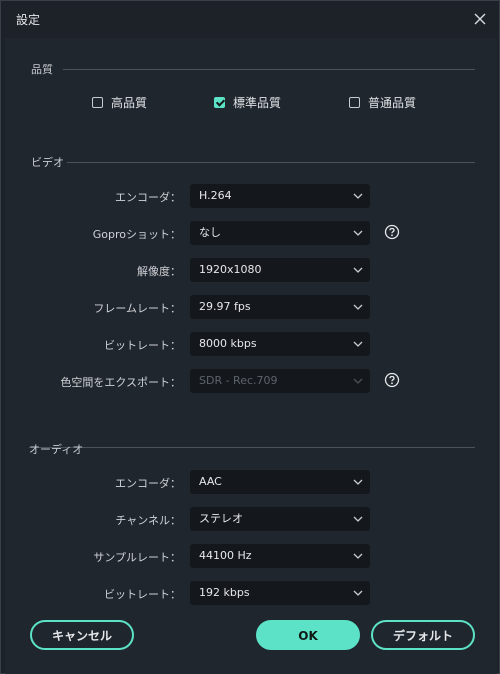 The image size is (500, 674). I want to click on checkbox-label: 高品質, so click(129, 103).